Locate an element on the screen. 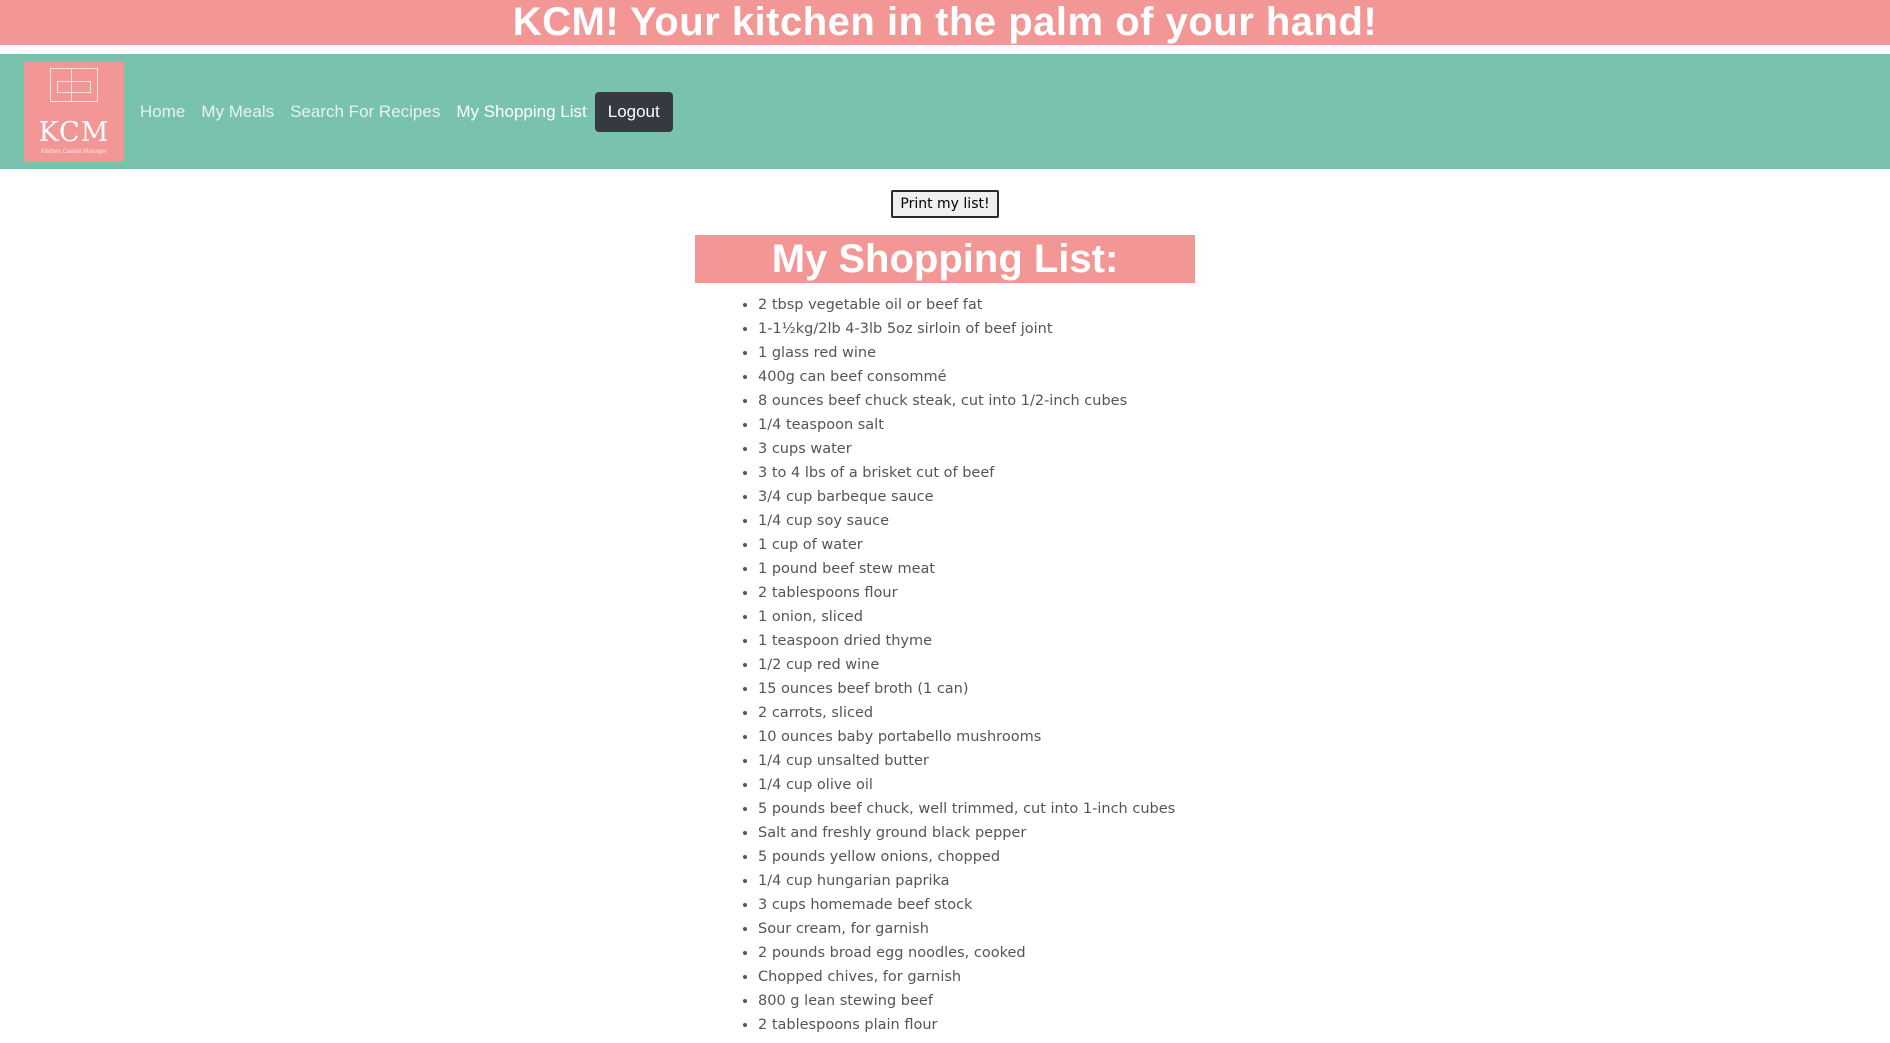 The image size is (1890, 1043). list-item: Chopped chives, for garnish is located at coordinates (976, 977).